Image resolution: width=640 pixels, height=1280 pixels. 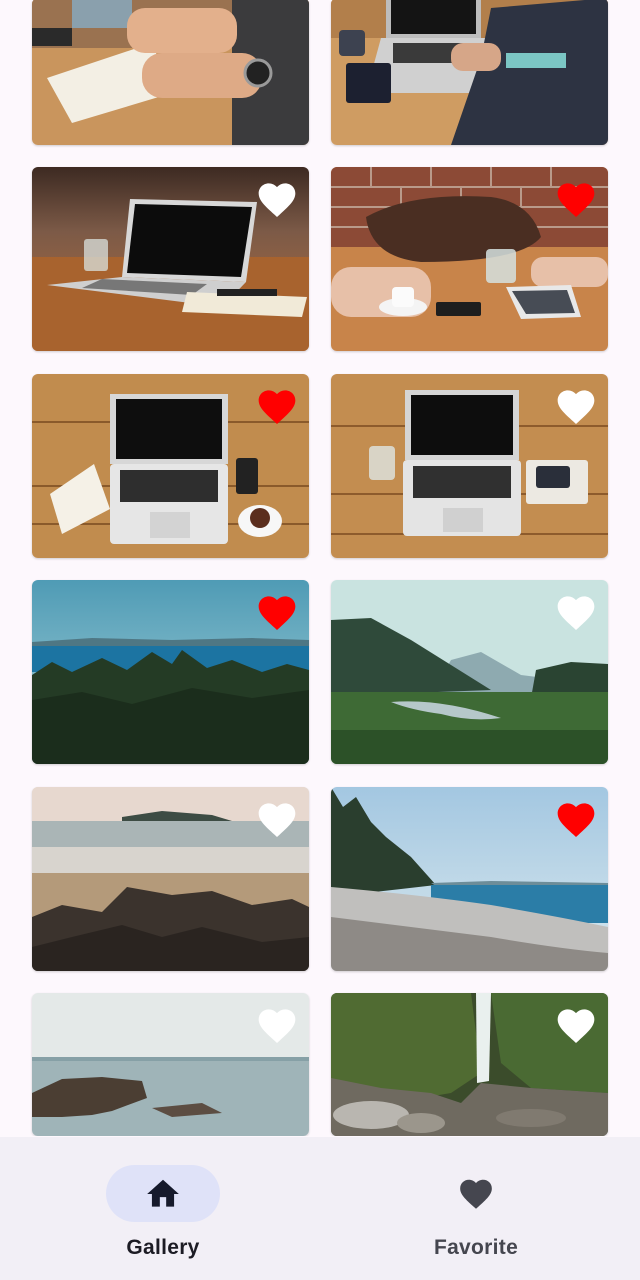 I want to click on gallery-item-rocky-beach, so click(x=170, y=879).